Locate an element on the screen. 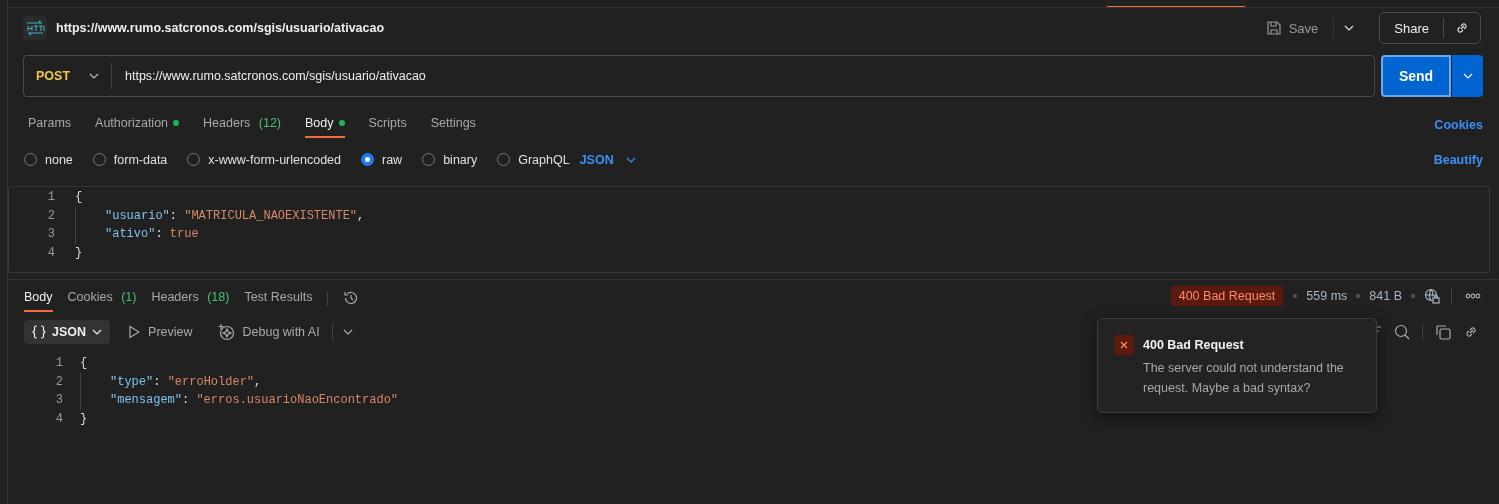 The image size is (1499, 504). tab: Test Results is located at coordinates (278, 301).